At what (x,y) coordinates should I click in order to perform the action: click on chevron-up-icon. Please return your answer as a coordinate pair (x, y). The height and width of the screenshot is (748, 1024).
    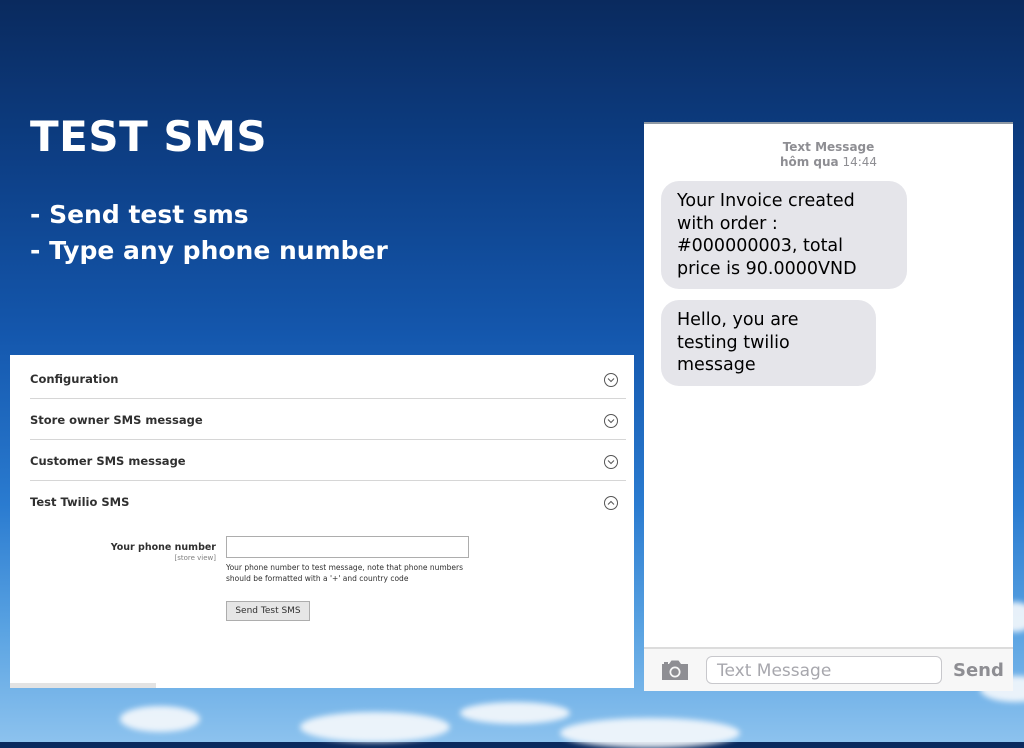
    Looking at the image, I should click on (611, 503).